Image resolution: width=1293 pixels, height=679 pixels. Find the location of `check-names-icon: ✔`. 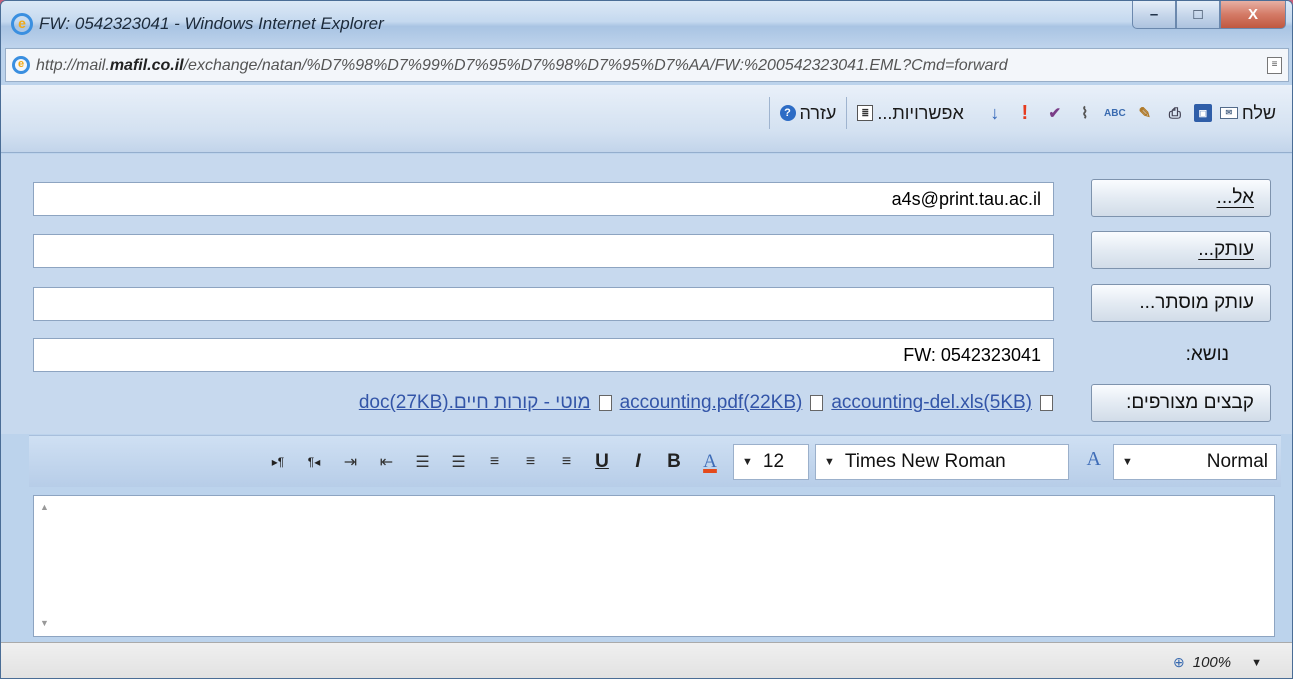

check-names-icon: ✔ is located at coordinates (1055, 113).